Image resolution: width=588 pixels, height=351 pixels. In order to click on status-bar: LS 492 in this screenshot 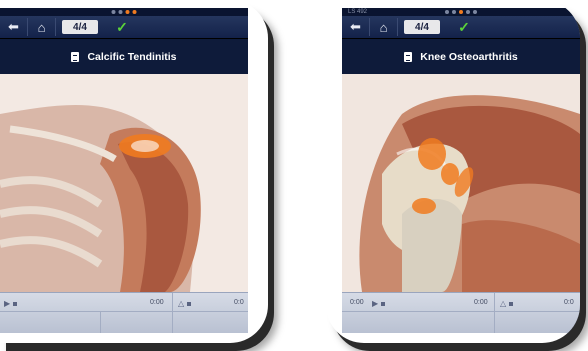, I will do `click(461, 12)`.